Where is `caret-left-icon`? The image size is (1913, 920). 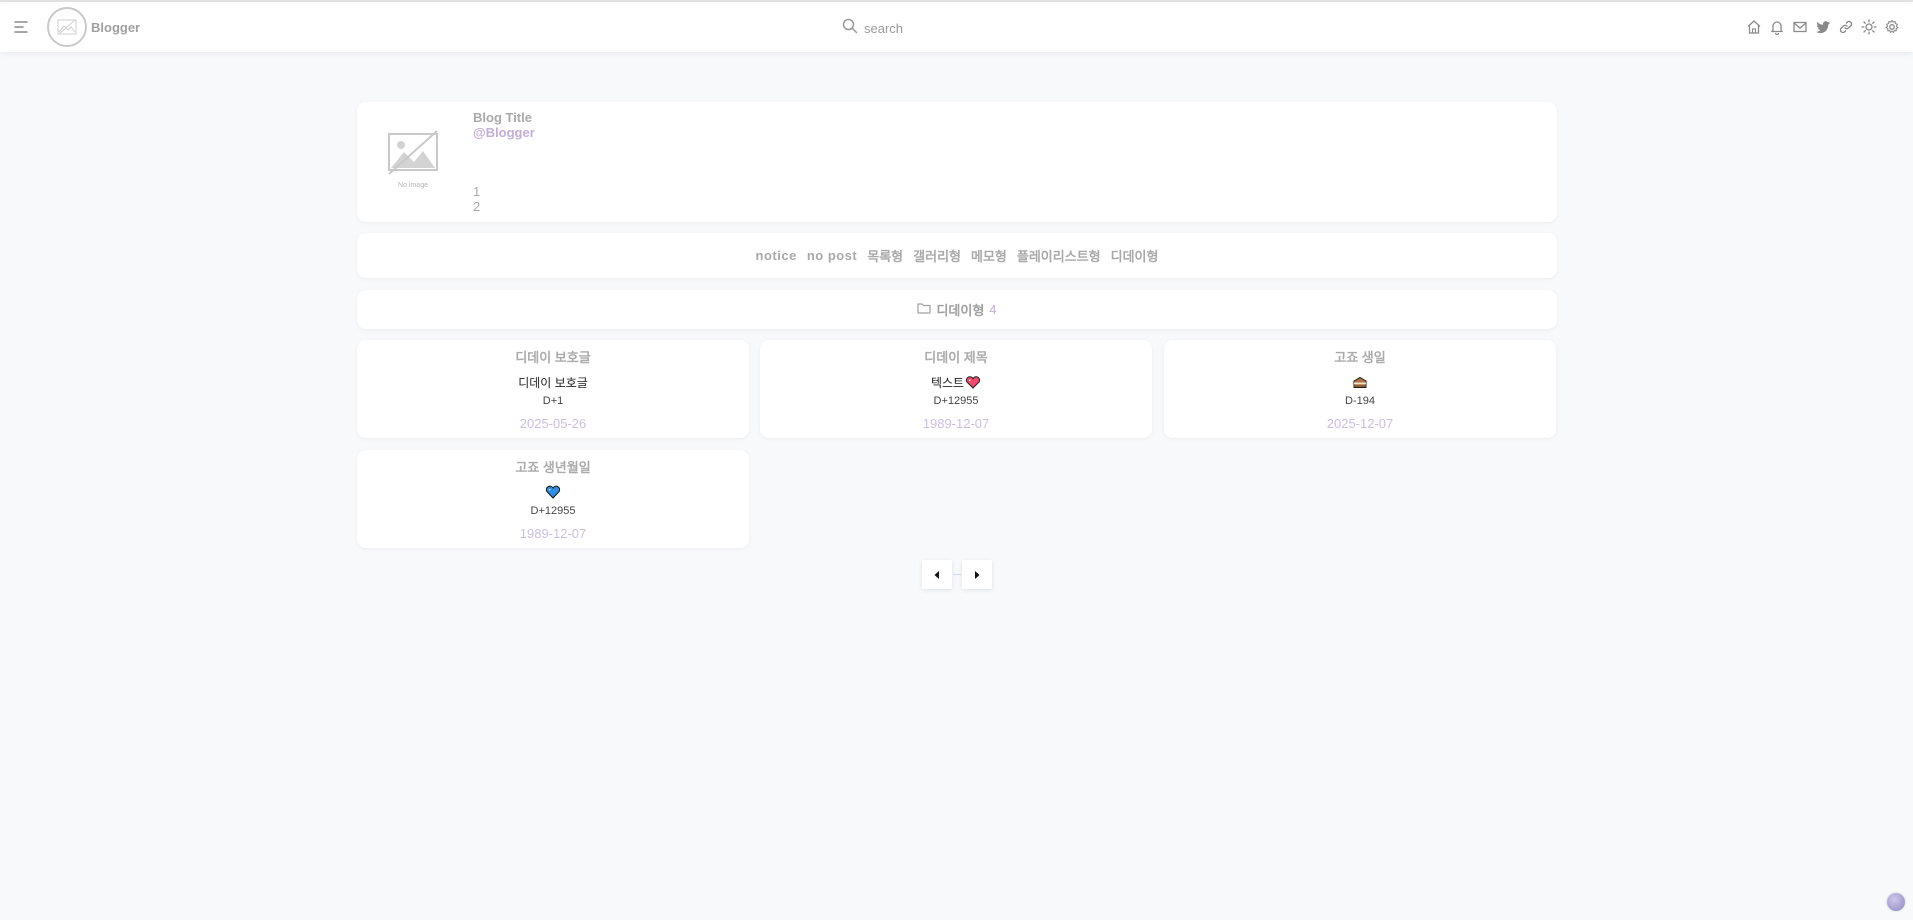
caret-left-icon is located at coordinates (936, 574).